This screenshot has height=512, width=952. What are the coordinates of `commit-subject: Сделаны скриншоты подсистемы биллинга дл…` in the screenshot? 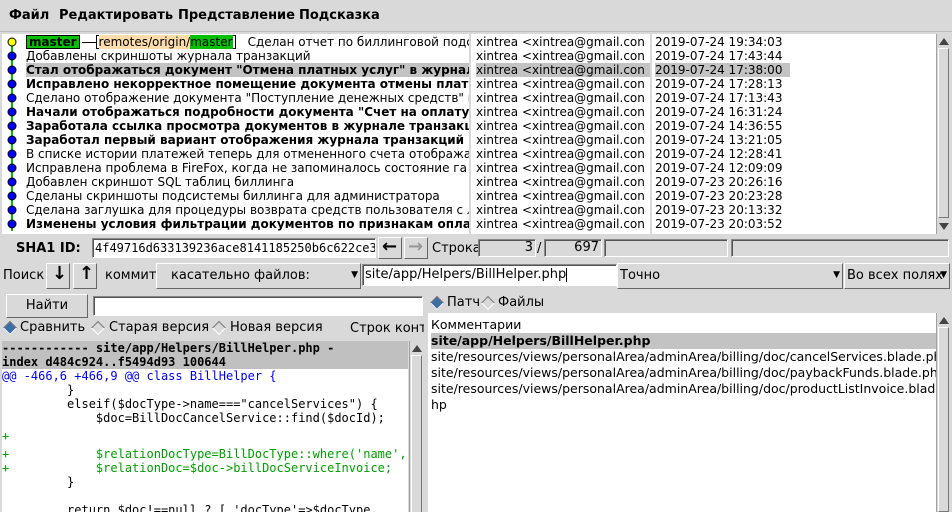 It's located at (233, 196).